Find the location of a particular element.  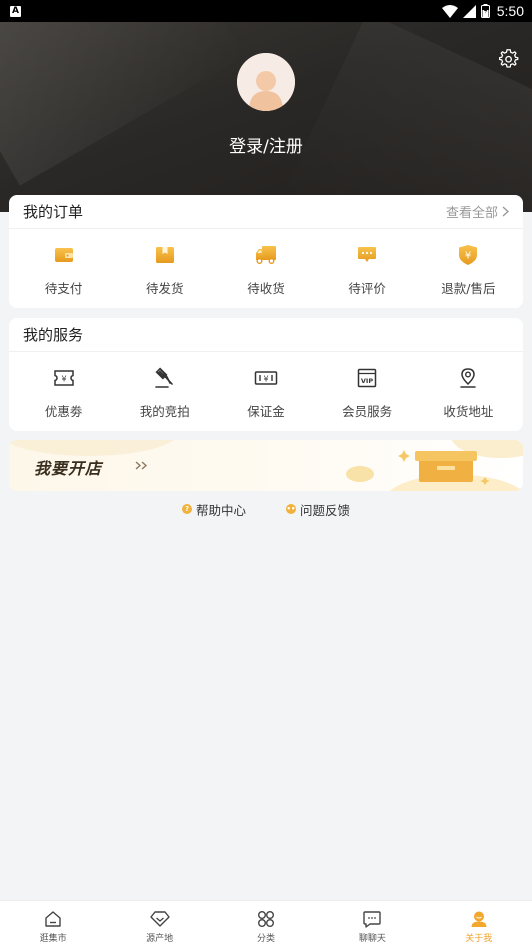

nav-profile: 关于我 is located at coordinates (479, 923).